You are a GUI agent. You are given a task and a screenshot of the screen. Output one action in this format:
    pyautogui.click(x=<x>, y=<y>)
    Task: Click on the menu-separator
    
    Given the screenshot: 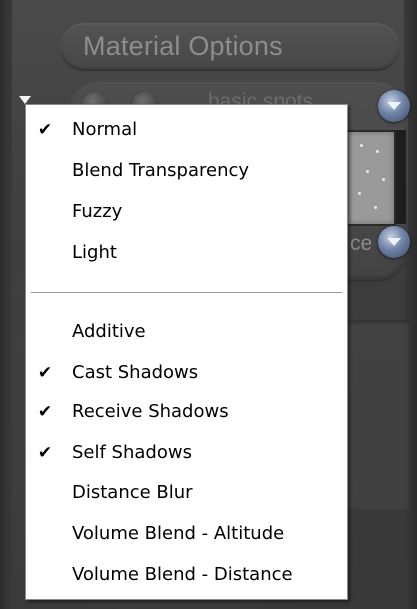 What is the action you would take?
    pyautogui.click(x=186, y=293)
    